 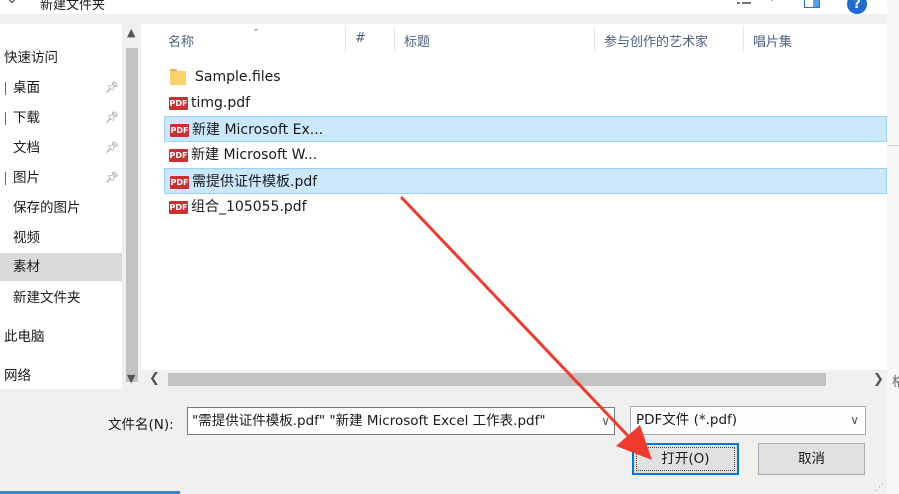 What do you see at coordinates (61, 118) in the screenshot?
I see `sidebar-item-downloads: 下载 📌︎` at bounding box center [61, 118].